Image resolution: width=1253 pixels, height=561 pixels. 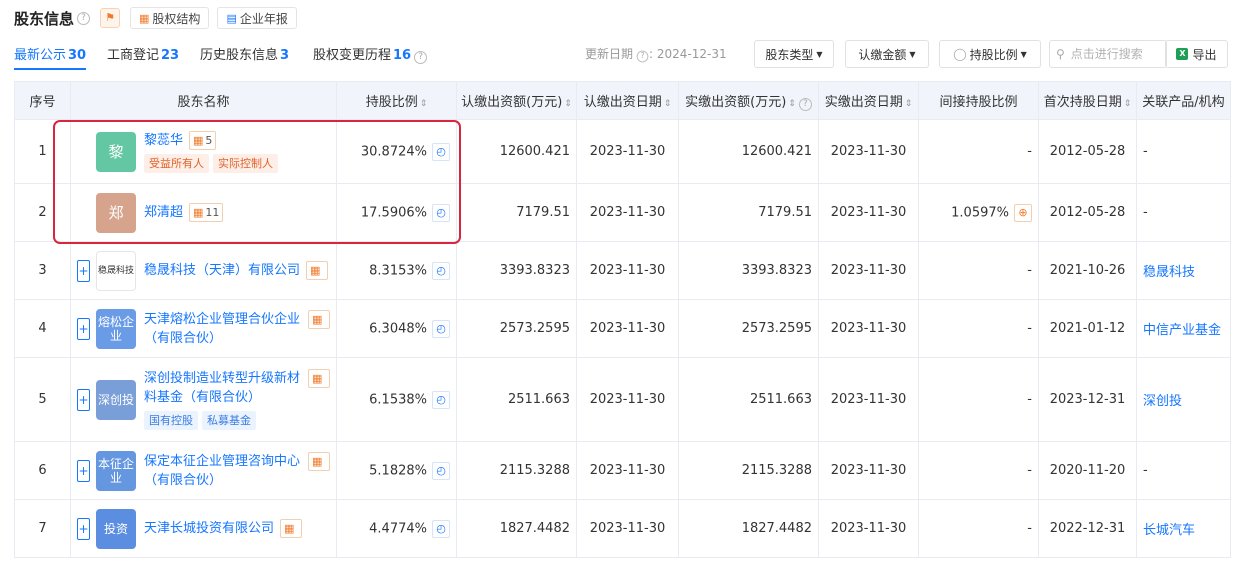 I want to click on col-sub-date: 认缴出资日期 ⇕, so click(x=627, y=100).